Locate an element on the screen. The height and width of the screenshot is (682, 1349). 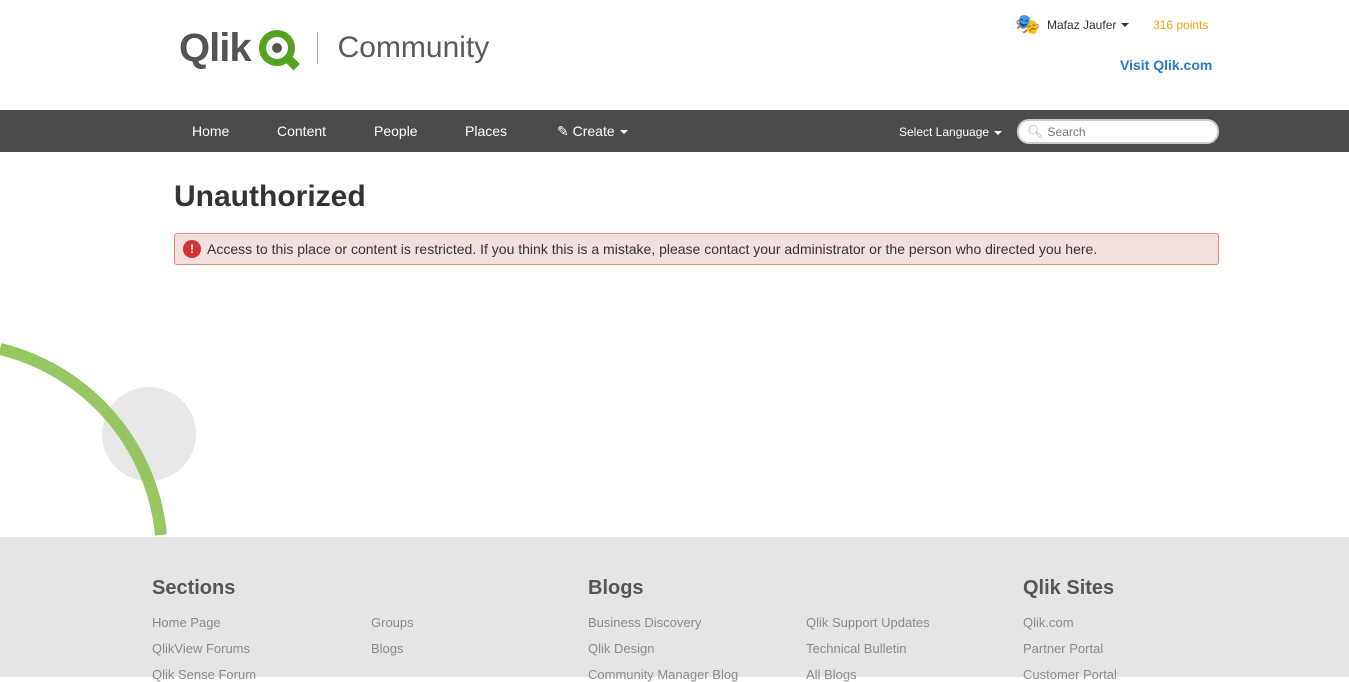
nav-create: ✎ Create is located at coordinates (592, 131).